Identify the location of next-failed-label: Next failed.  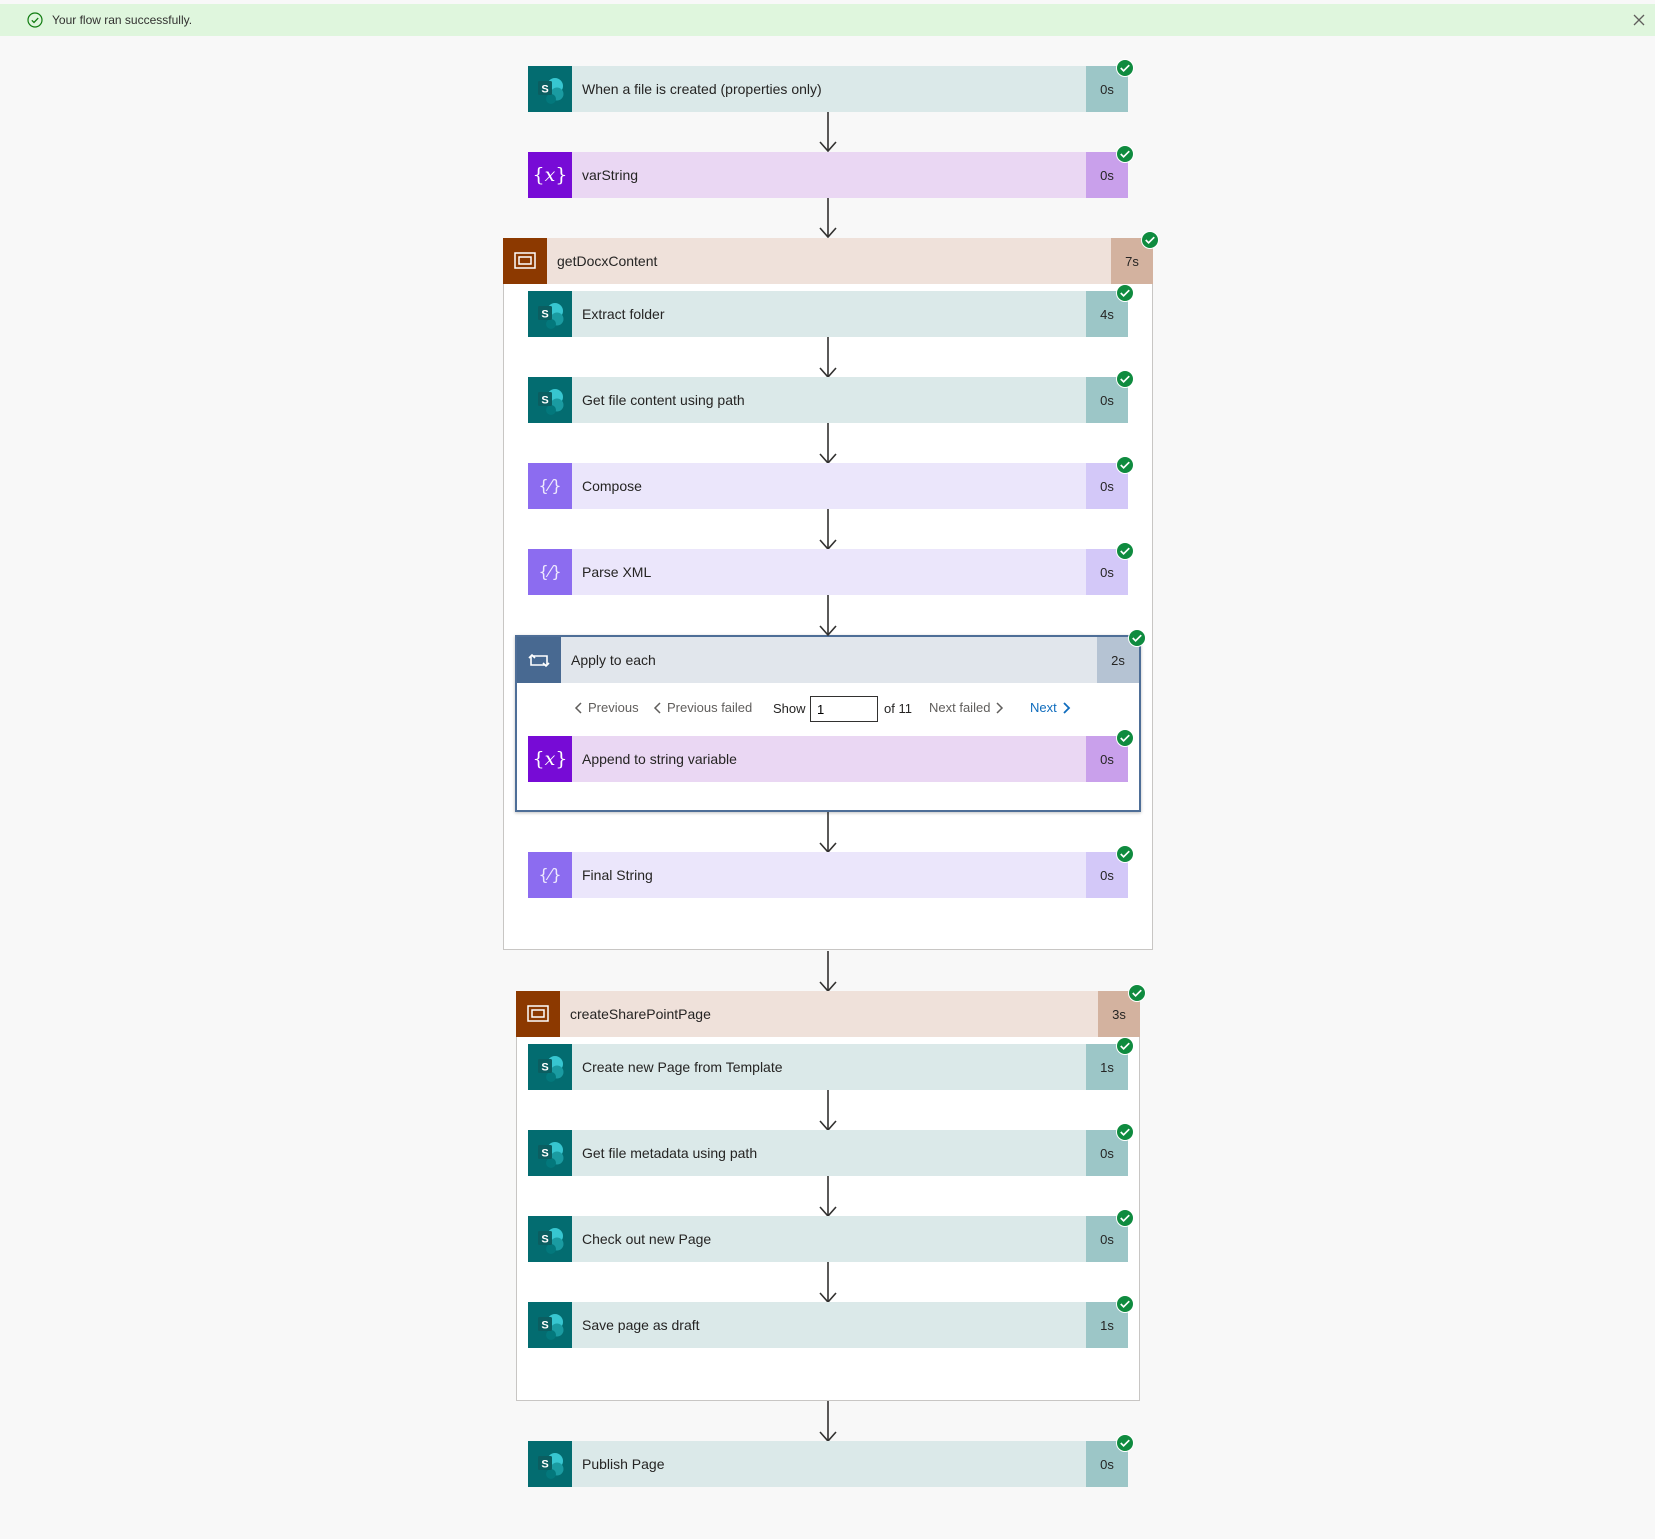
(960, 707).